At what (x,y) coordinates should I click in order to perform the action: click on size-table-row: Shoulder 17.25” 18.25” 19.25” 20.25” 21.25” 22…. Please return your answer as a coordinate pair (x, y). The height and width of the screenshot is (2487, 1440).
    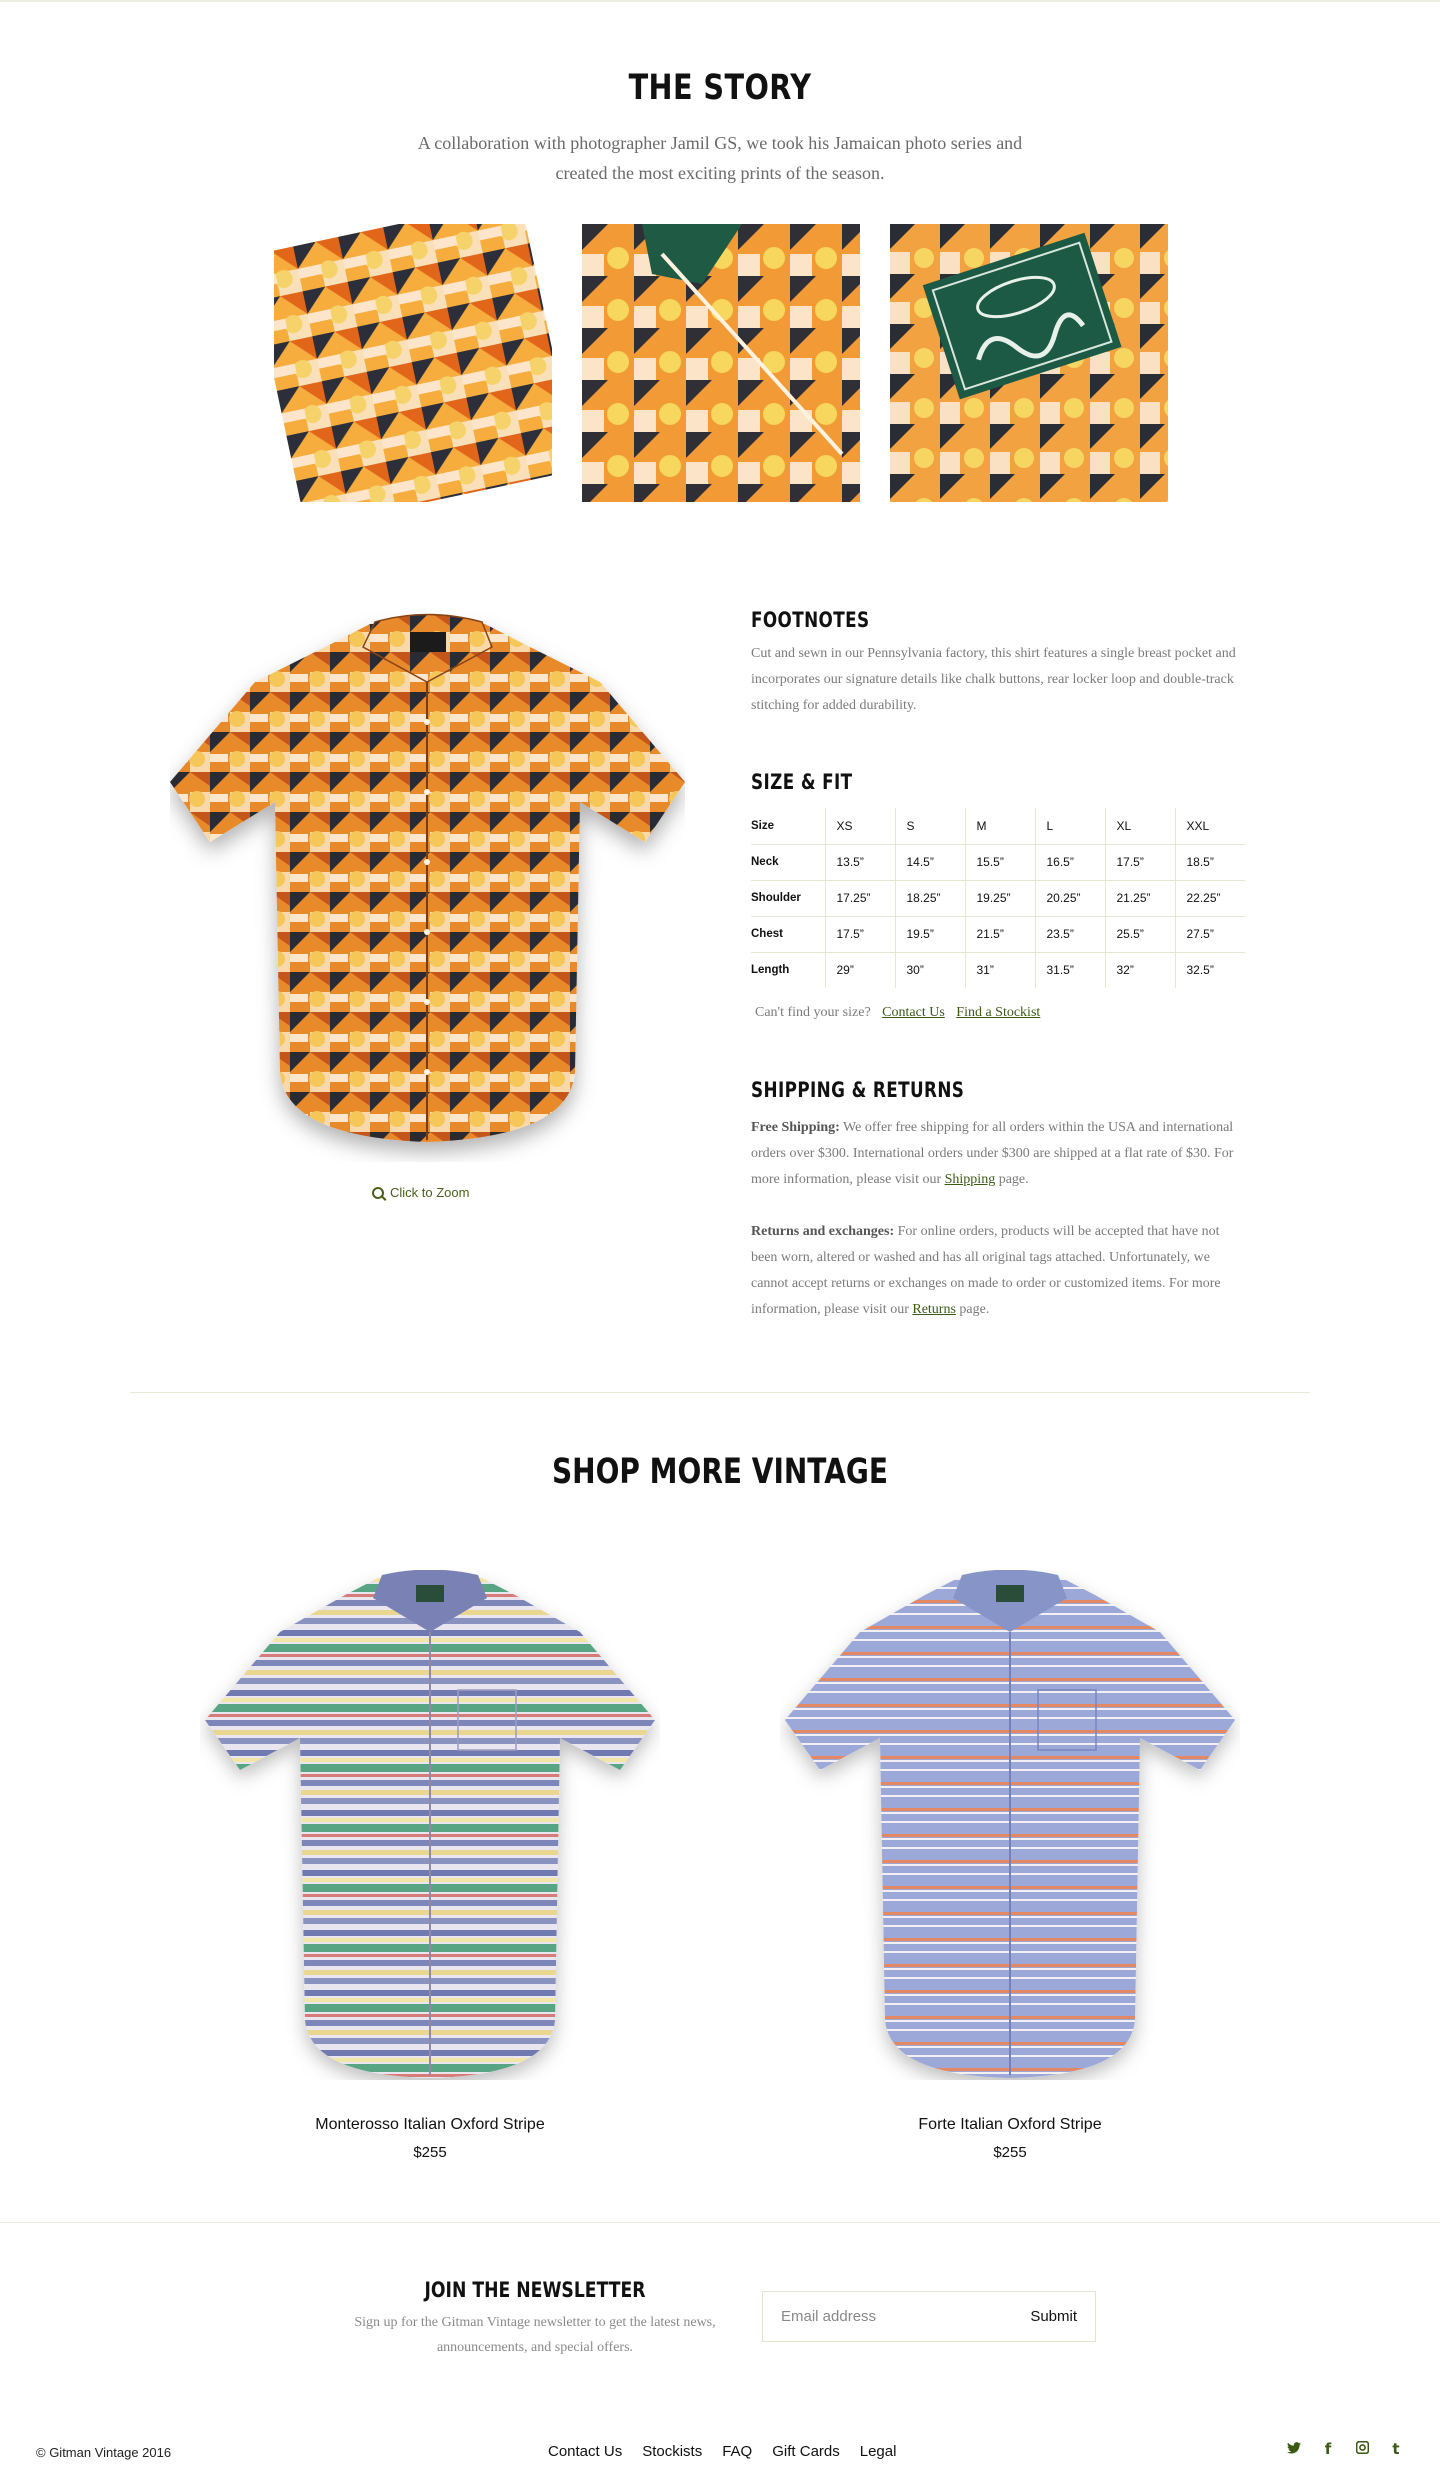
    Looking at the image, I should click on (998, 898).